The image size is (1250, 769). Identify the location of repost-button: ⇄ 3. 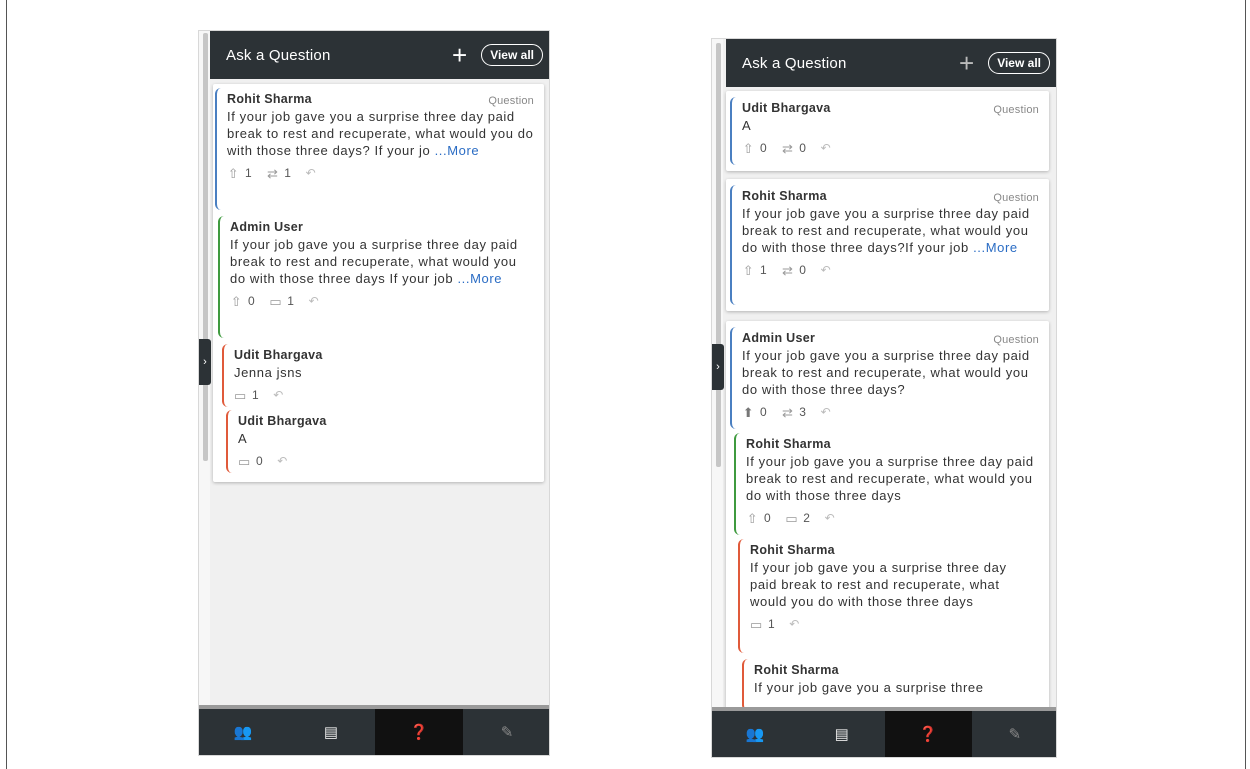
(793, 412).